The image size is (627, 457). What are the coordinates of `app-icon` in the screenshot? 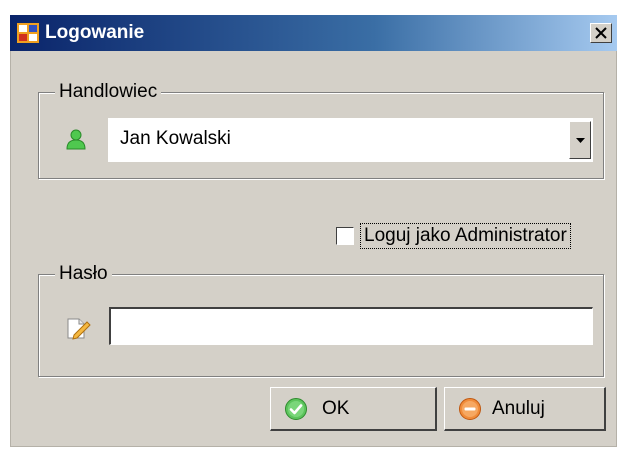 It's located at (28, 33).